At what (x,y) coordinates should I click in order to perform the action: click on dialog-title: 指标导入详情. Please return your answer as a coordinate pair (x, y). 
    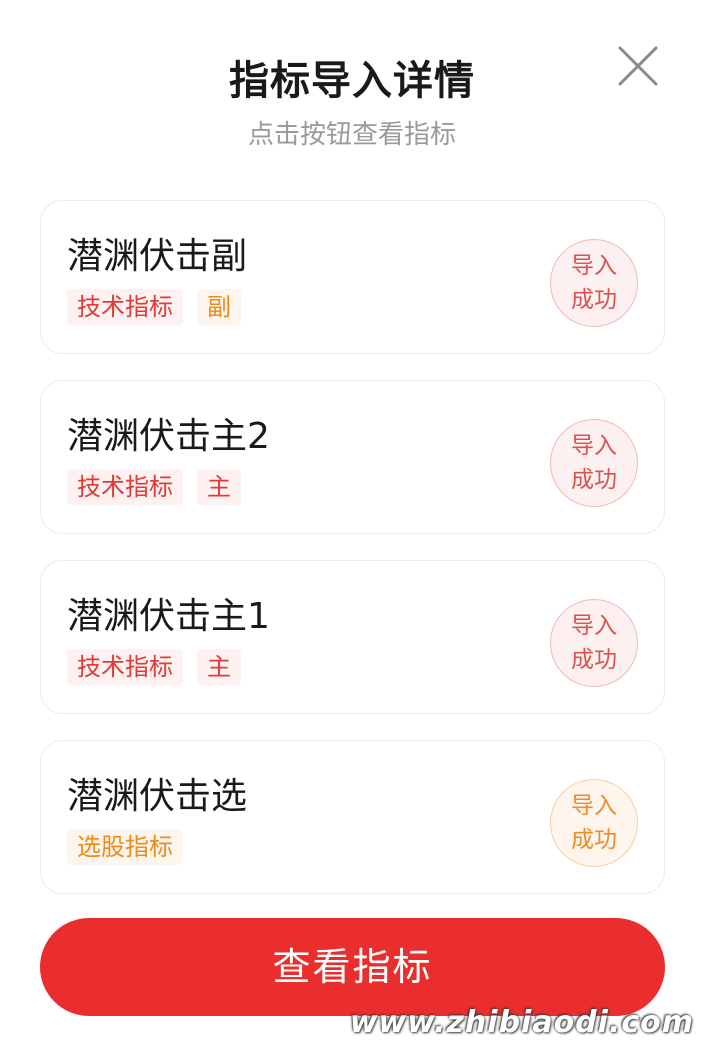
    Looking at the image, I should click on (352, 81).